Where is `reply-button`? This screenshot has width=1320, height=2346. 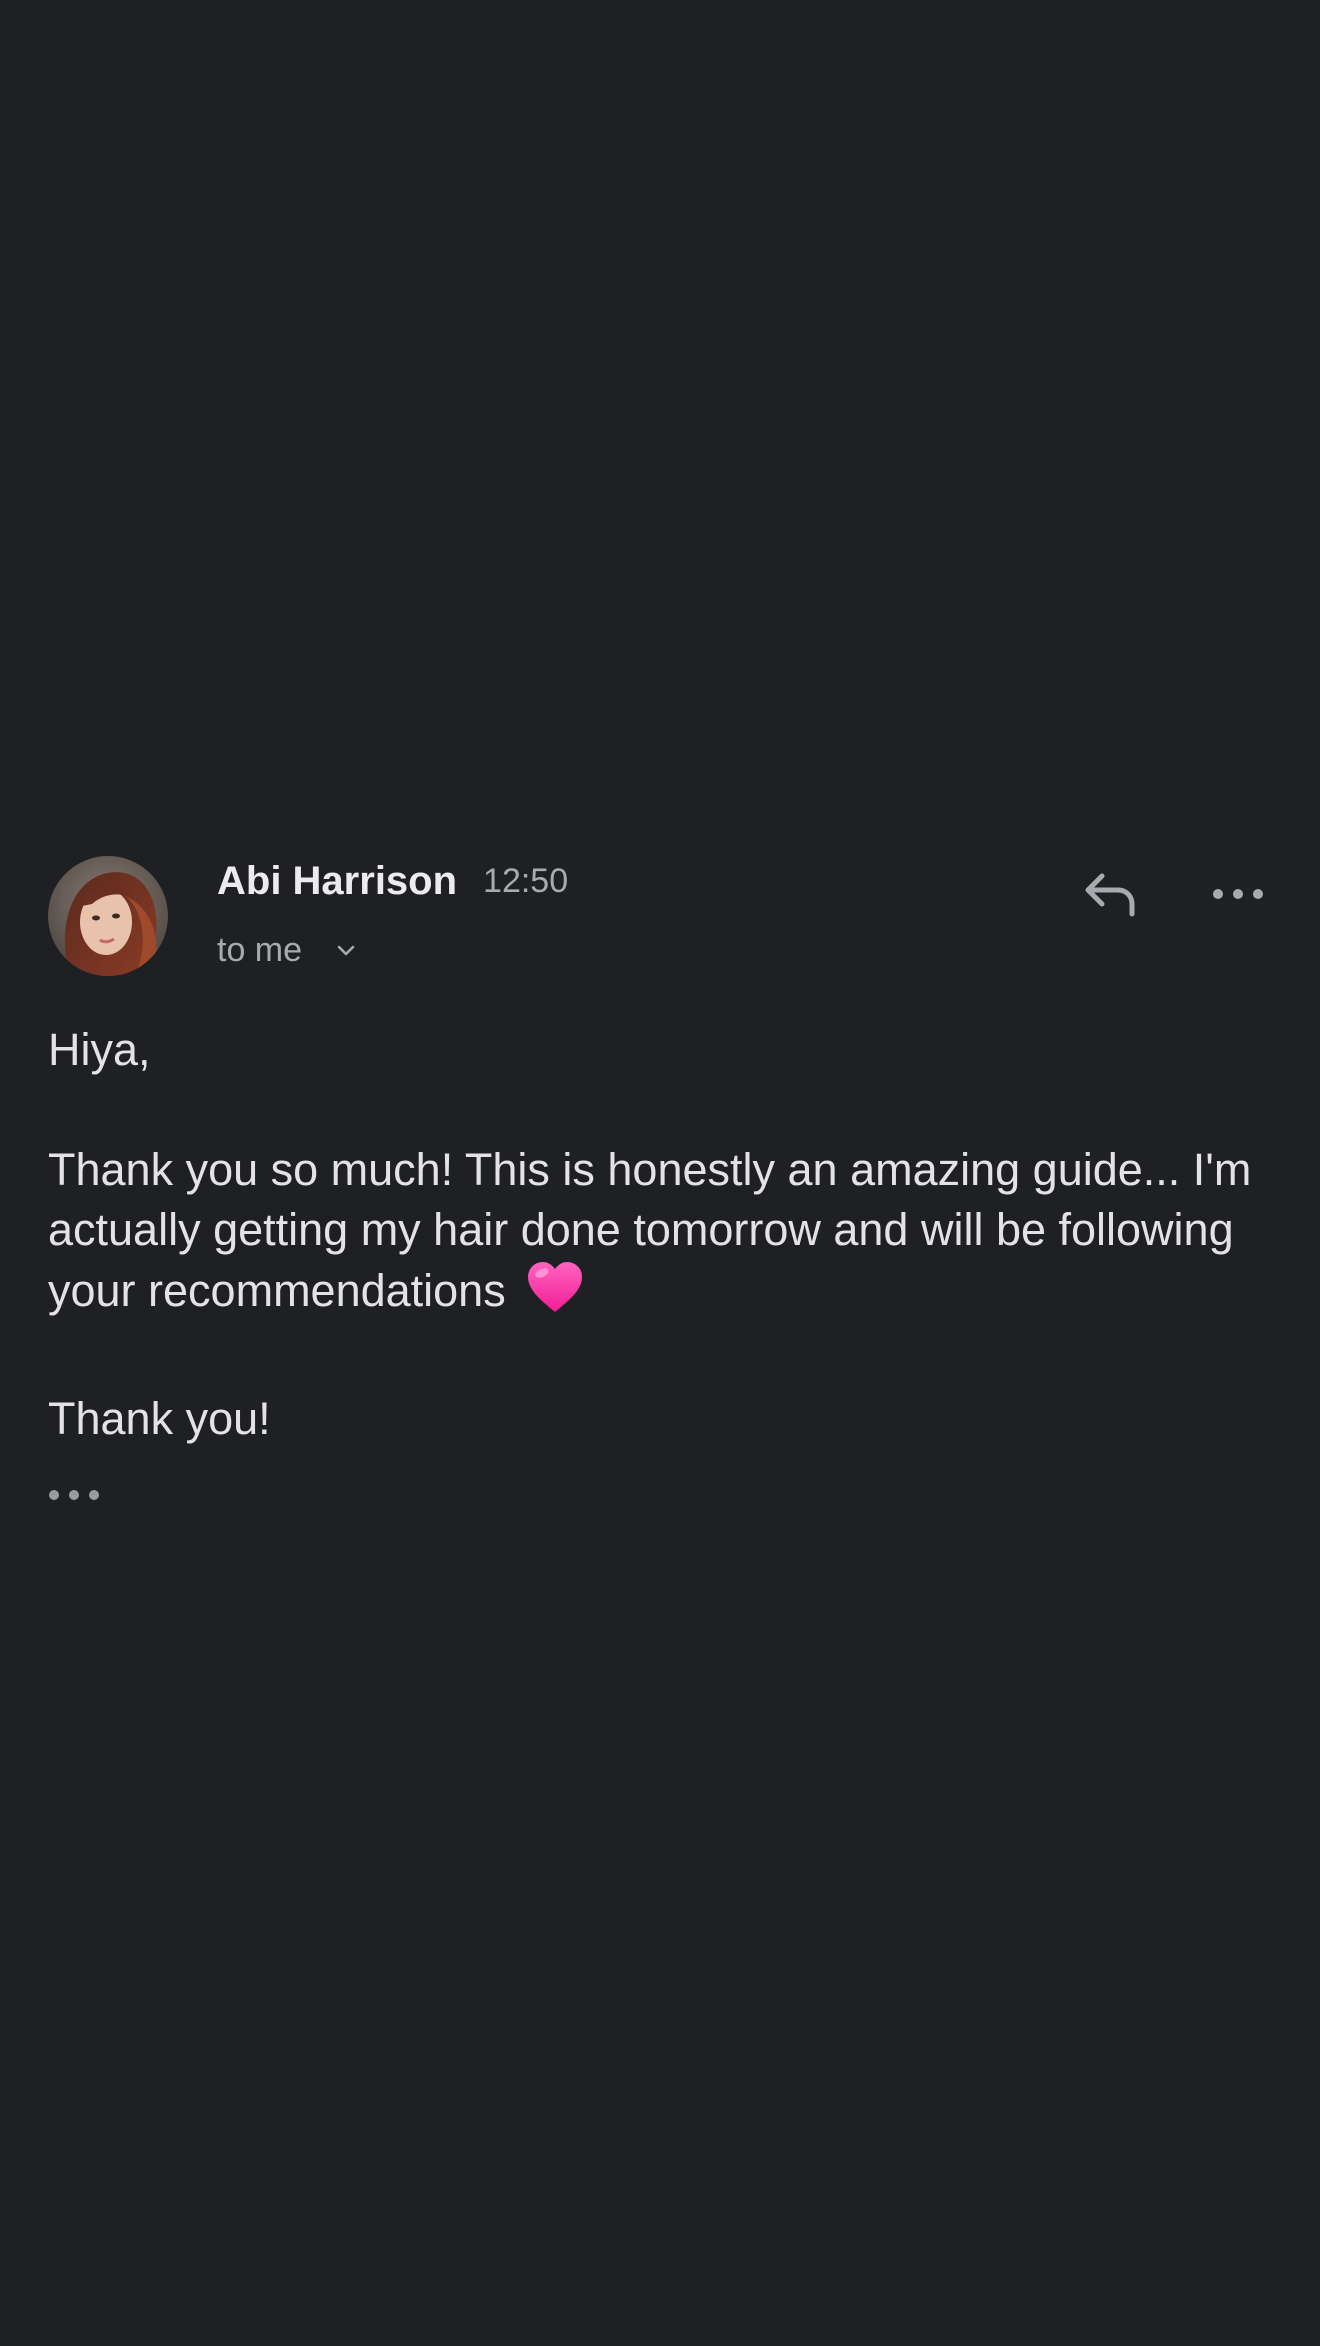 reply-button is located at coordinates (1110, 896).